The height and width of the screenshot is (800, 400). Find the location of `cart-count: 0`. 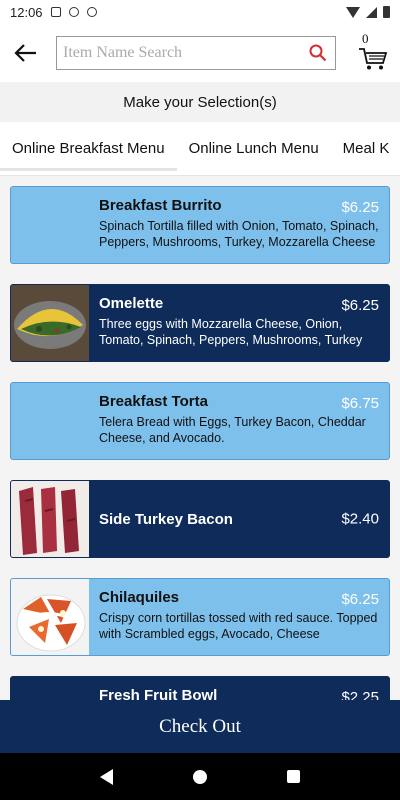

cart-count: 0 is located at coordinates (365, 38).